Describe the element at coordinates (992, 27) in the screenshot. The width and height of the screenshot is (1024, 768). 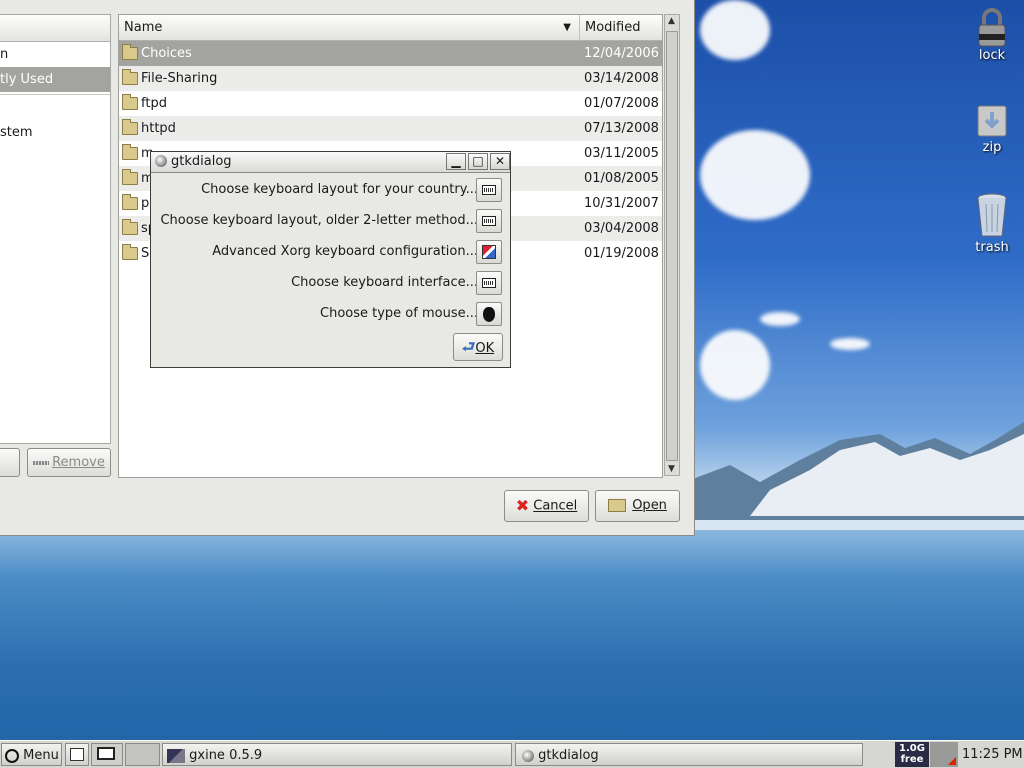
I see `lock-icon` at that location.